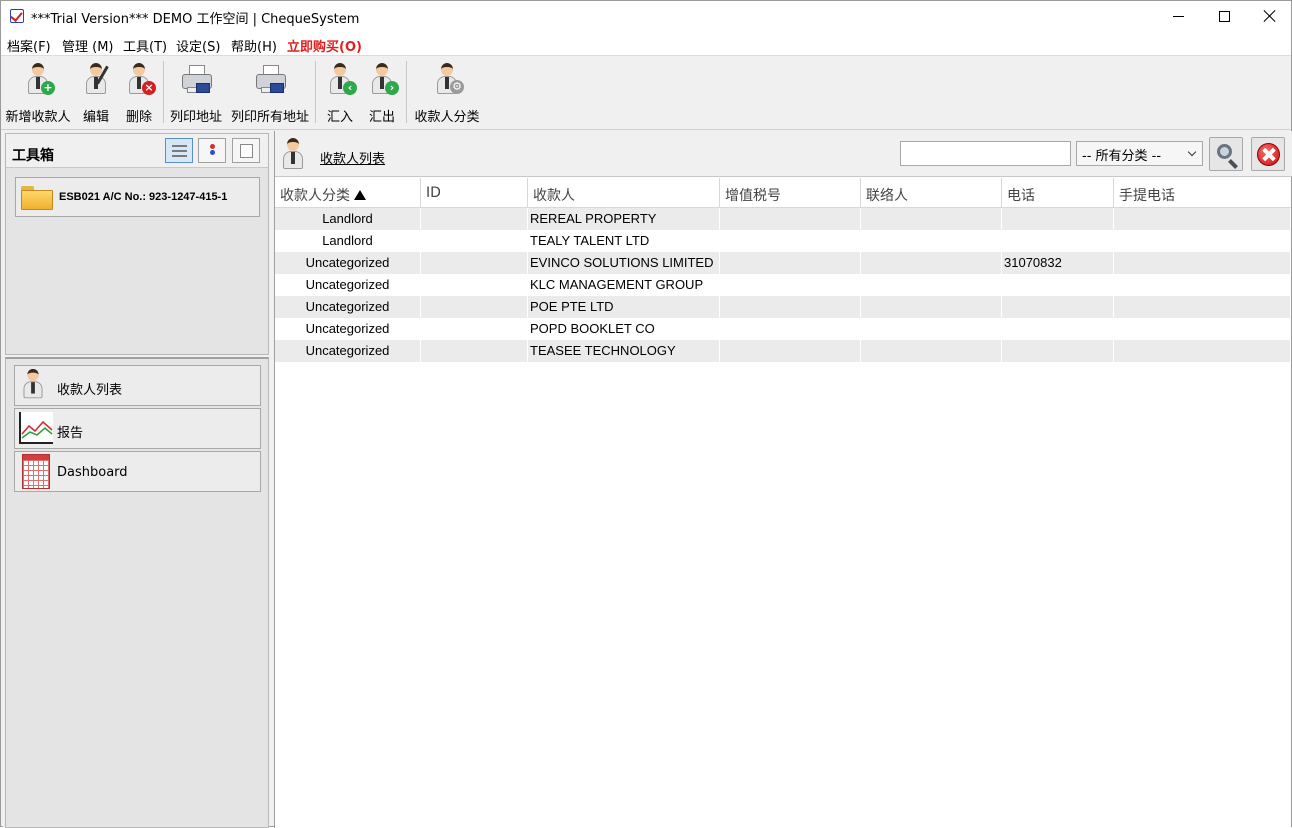  Describe the element at coordinates (36, 428) in the screenshot. I see `chart-icon` at that location.